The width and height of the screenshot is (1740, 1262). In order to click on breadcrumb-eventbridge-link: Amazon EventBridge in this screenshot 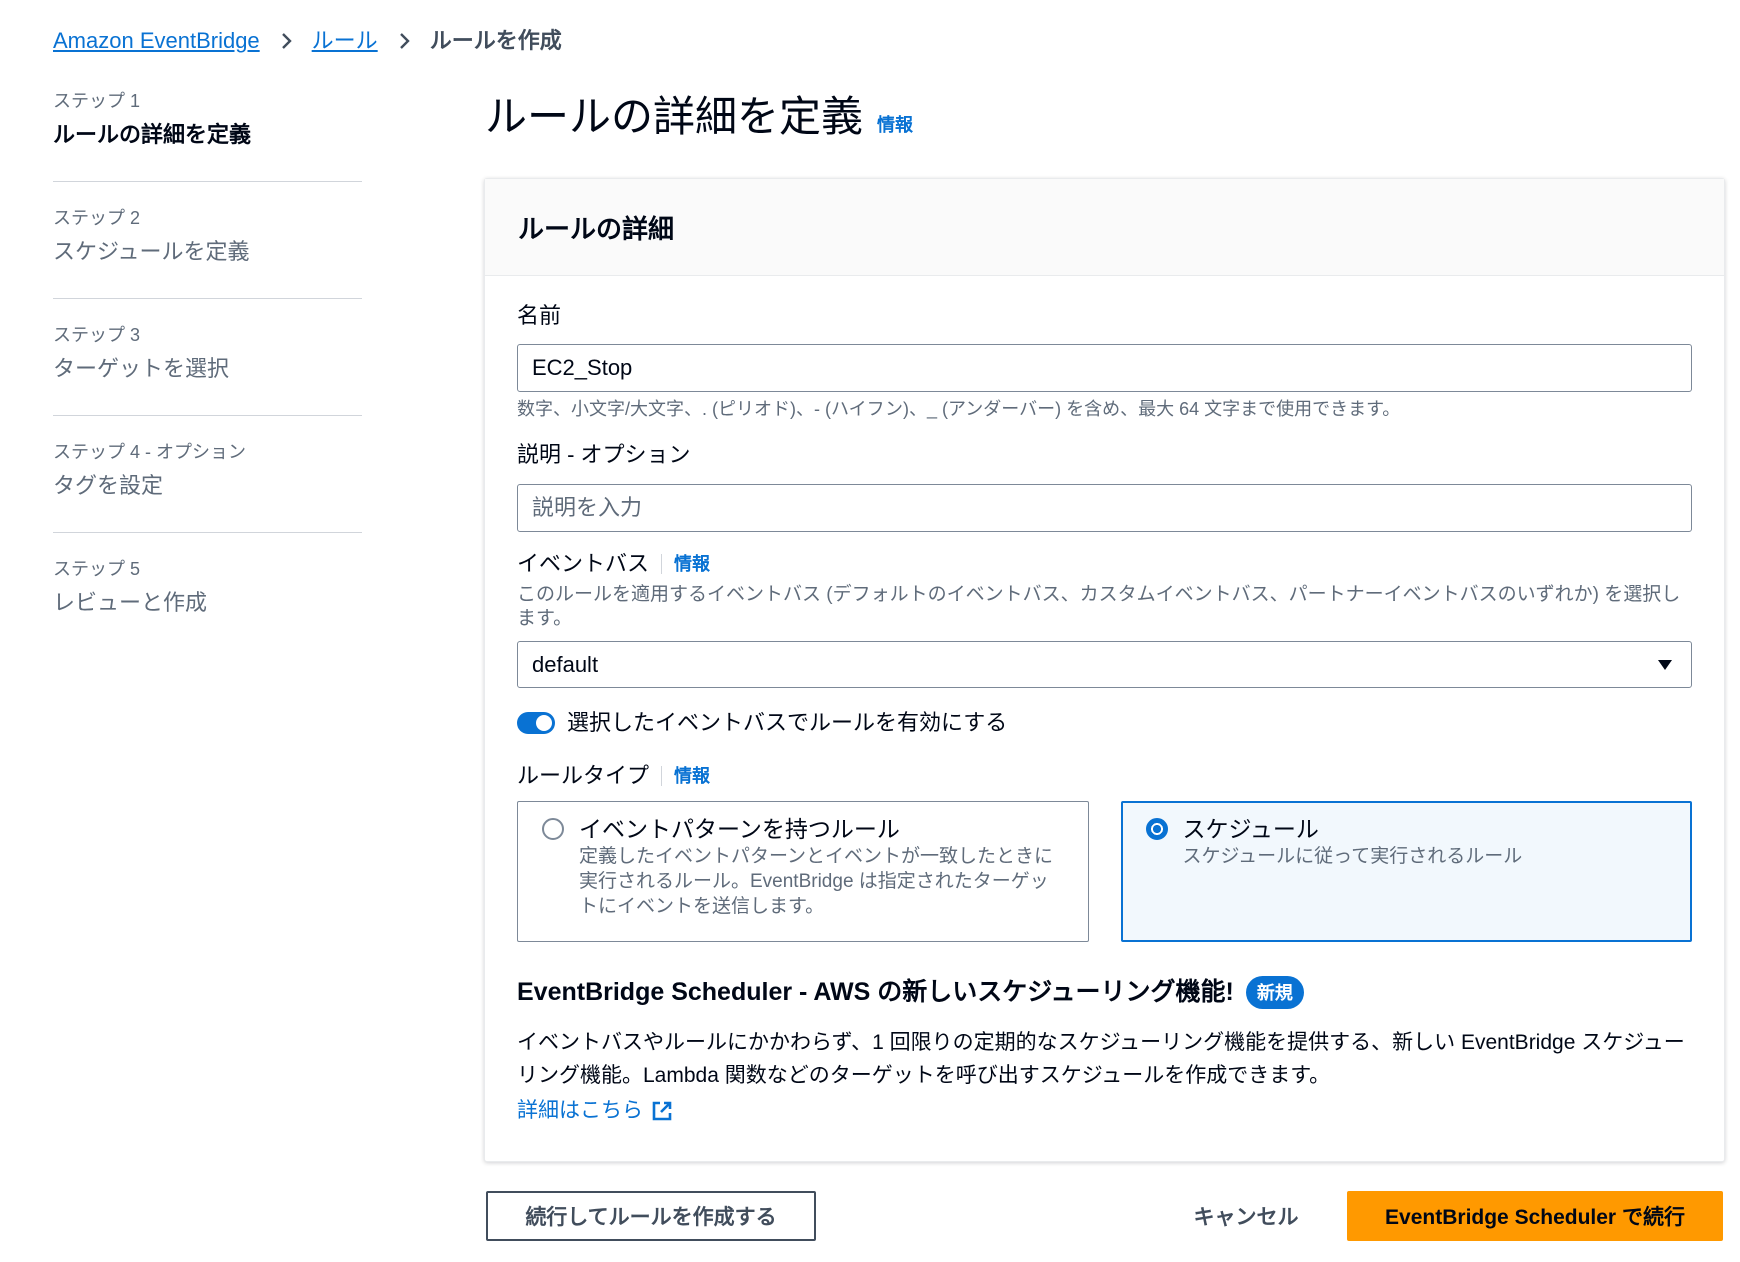, I will do `click(156, 41)`.